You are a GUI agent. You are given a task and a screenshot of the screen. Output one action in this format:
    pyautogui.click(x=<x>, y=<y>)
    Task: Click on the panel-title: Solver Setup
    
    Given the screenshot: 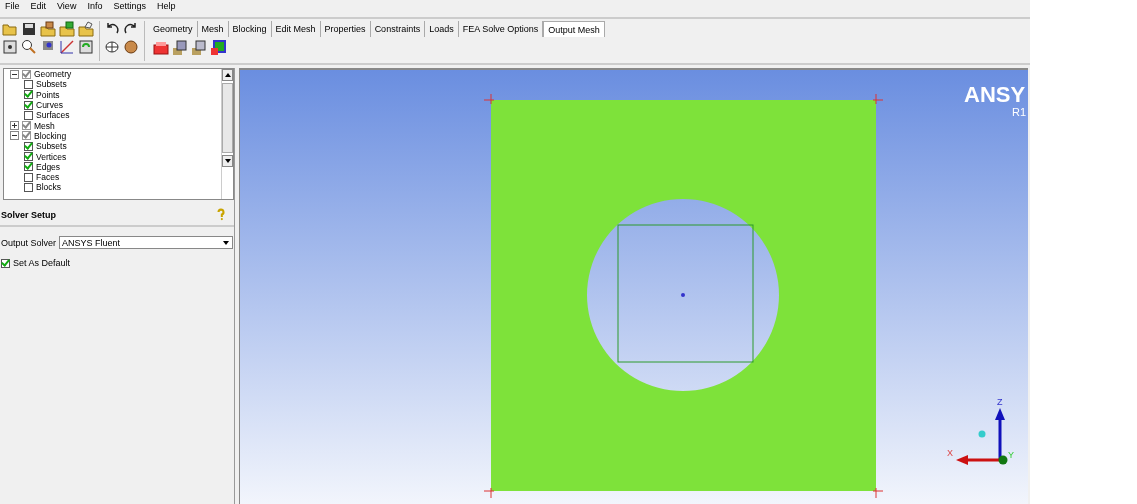 What is the action you would take?
    pyautogui.click(x=28, y=214)
    